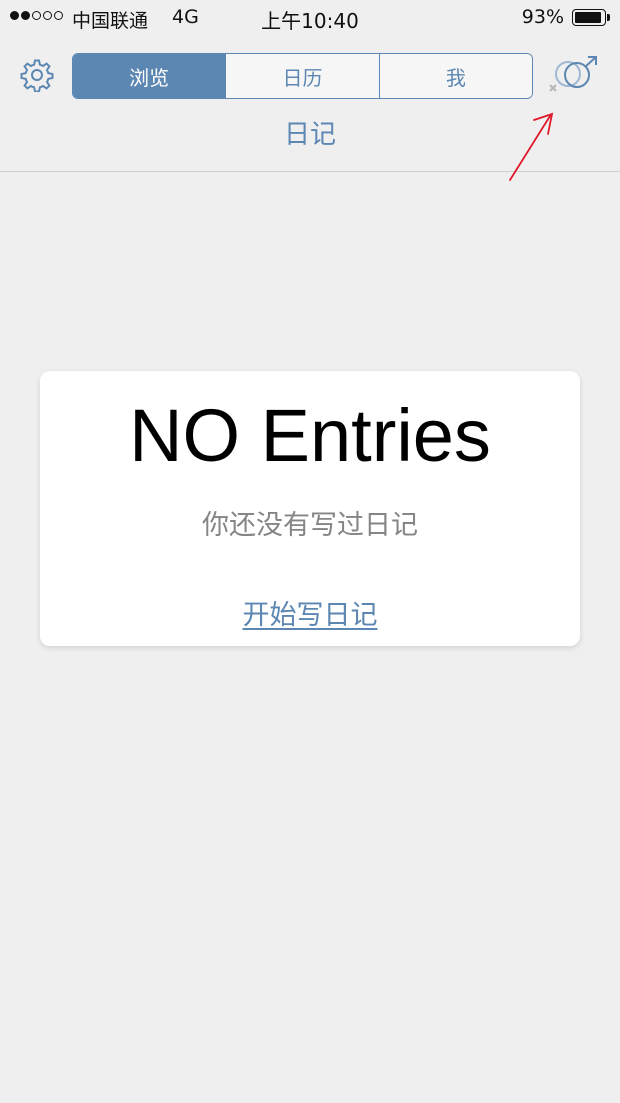 The image size is (620, 1103). Describe the element at coordinates (531, 146) in the screenshot. I see `annotation-arrow-icon` at that location.